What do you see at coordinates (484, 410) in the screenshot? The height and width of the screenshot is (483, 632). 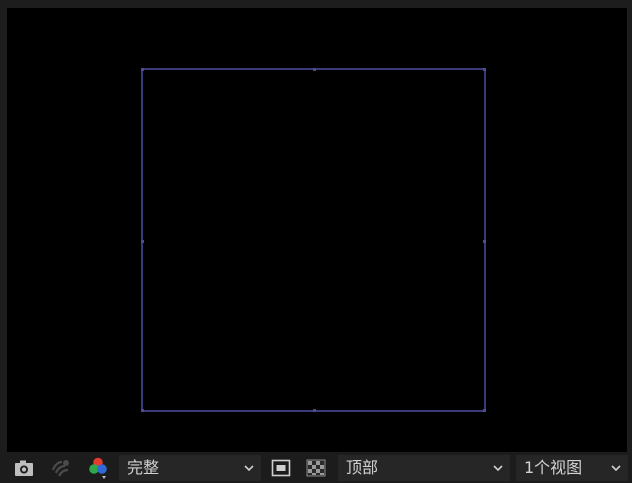 I see `handle-bottom-right` at bounding box center [484, 410].